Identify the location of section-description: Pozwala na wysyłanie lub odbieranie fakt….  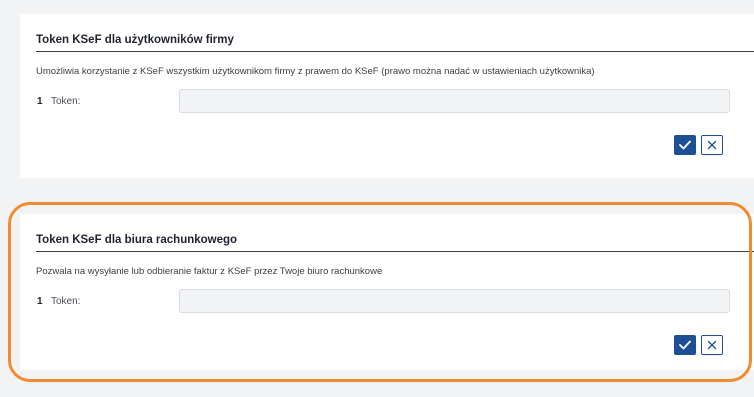
(209, 271).